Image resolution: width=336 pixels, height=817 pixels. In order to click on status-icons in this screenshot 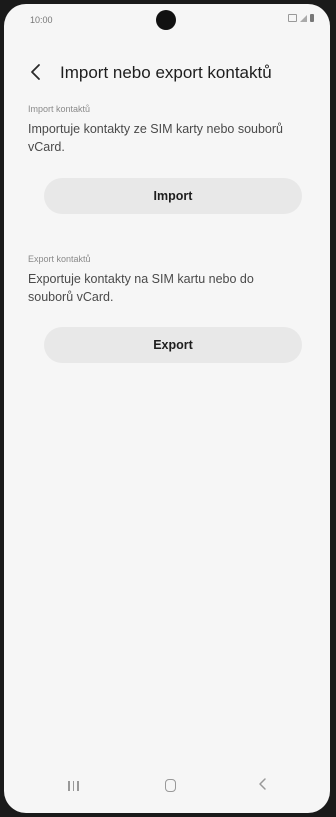, I will do `click(301, 18)`.